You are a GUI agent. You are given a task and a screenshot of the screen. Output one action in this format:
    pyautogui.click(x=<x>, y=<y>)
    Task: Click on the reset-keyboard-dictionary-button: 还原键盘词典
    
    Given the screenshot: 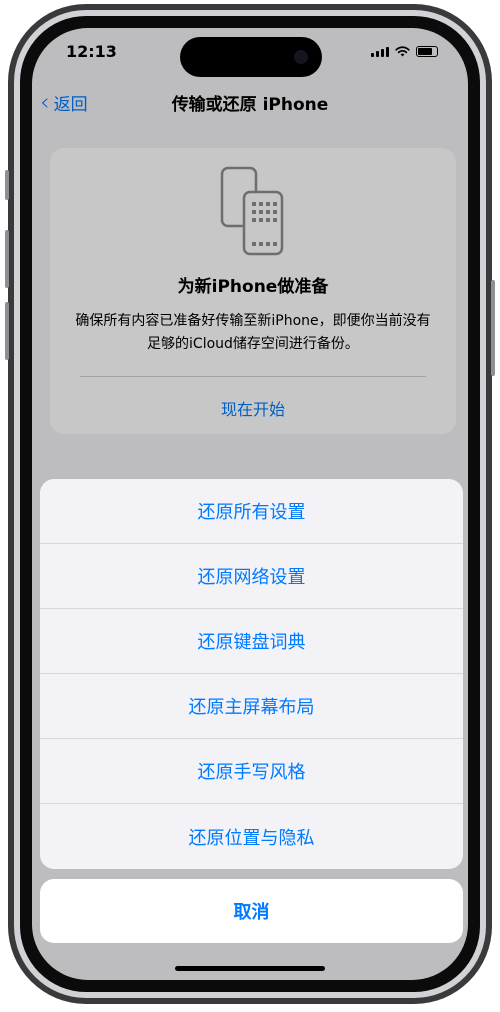 What is the action you would take?
    pyautogui.click(x=251, y=641)
    